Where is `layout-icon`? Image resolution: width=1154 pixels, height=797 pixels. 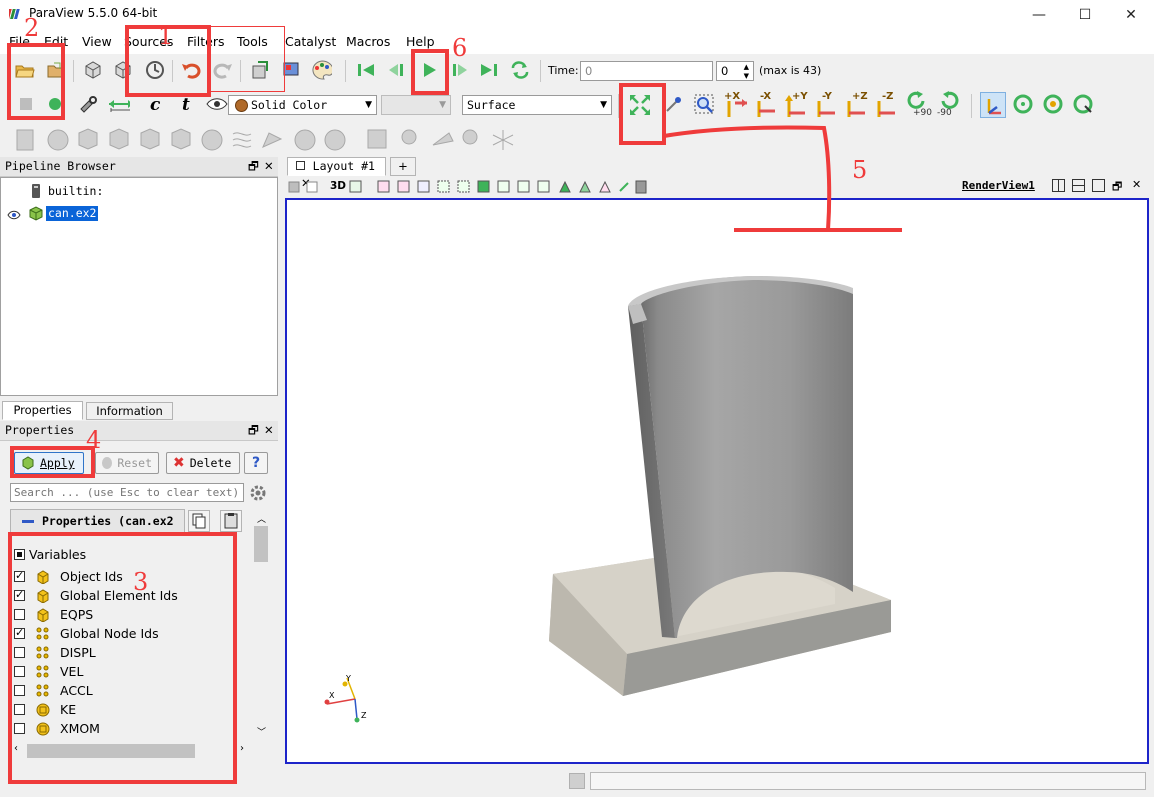
layout-icon is located at coordinates (300, 165).